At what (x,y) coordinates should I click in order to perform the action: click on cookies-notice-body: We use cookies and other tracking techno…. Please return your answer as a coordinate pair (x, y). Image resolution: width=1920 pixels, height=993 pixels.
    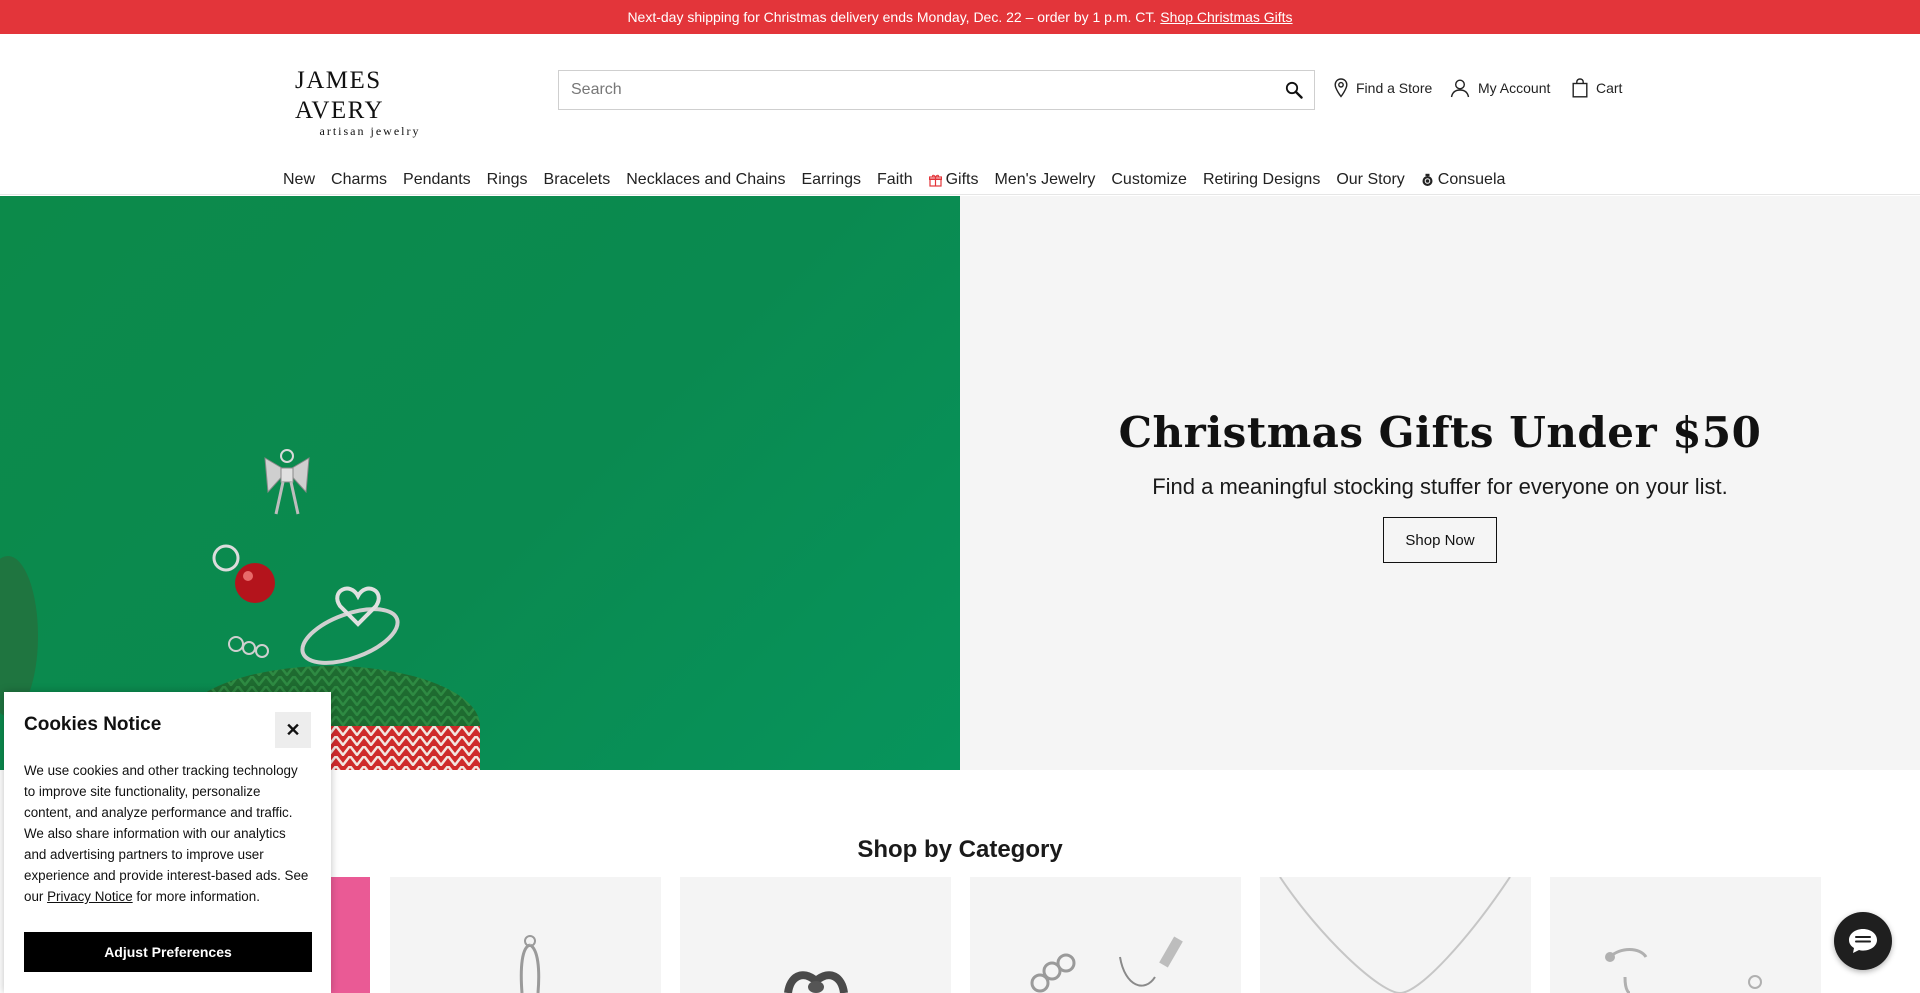
    Looking at the image, I should click on (167, 833).